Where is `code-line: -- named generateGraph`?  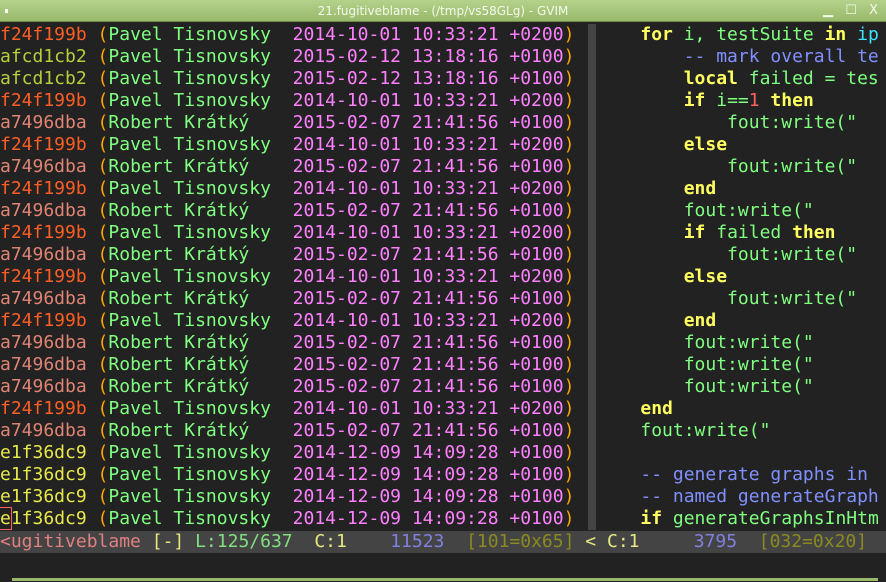 code-line: -- named generateGraph is located at coordinates (741, 497).